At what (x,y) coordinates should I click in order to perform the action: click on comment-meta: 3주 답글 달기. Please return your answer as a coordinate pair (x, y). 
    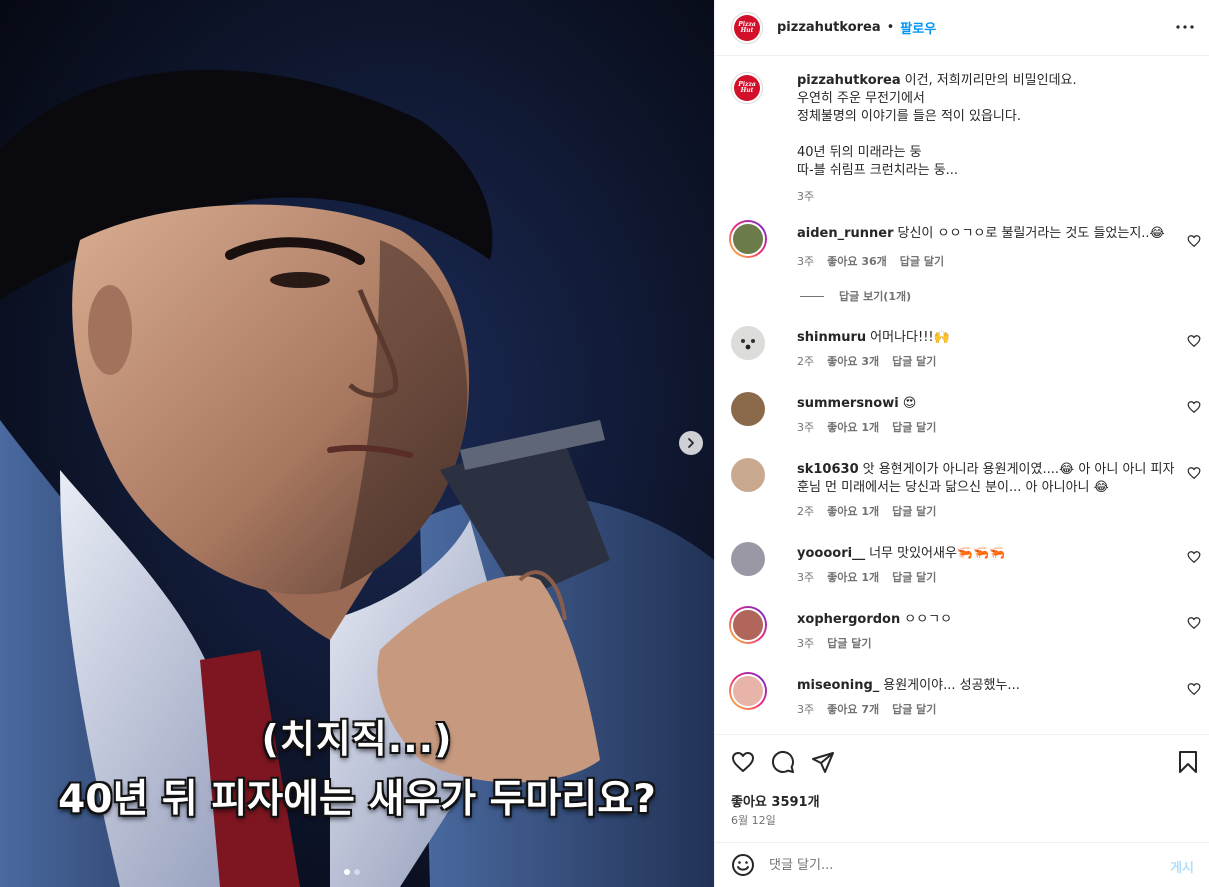
    Looking at the image, I should click on (834, 643).